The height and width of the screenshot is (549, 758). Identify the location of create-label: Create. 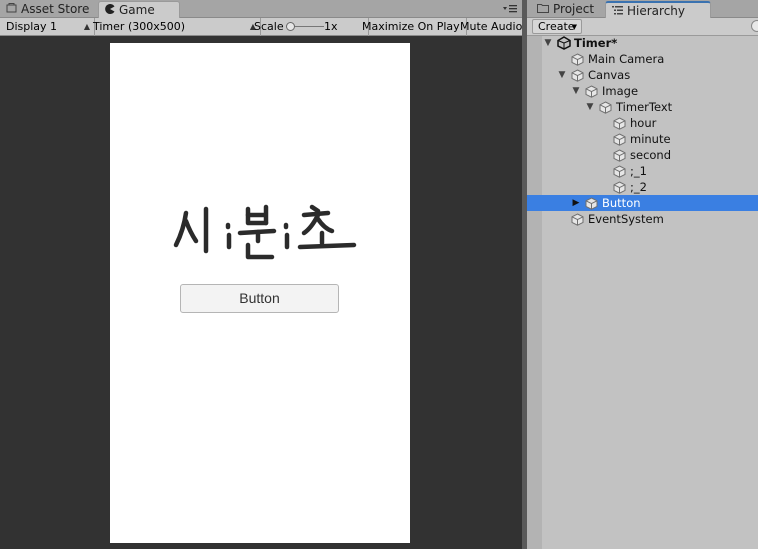
(556, 26).